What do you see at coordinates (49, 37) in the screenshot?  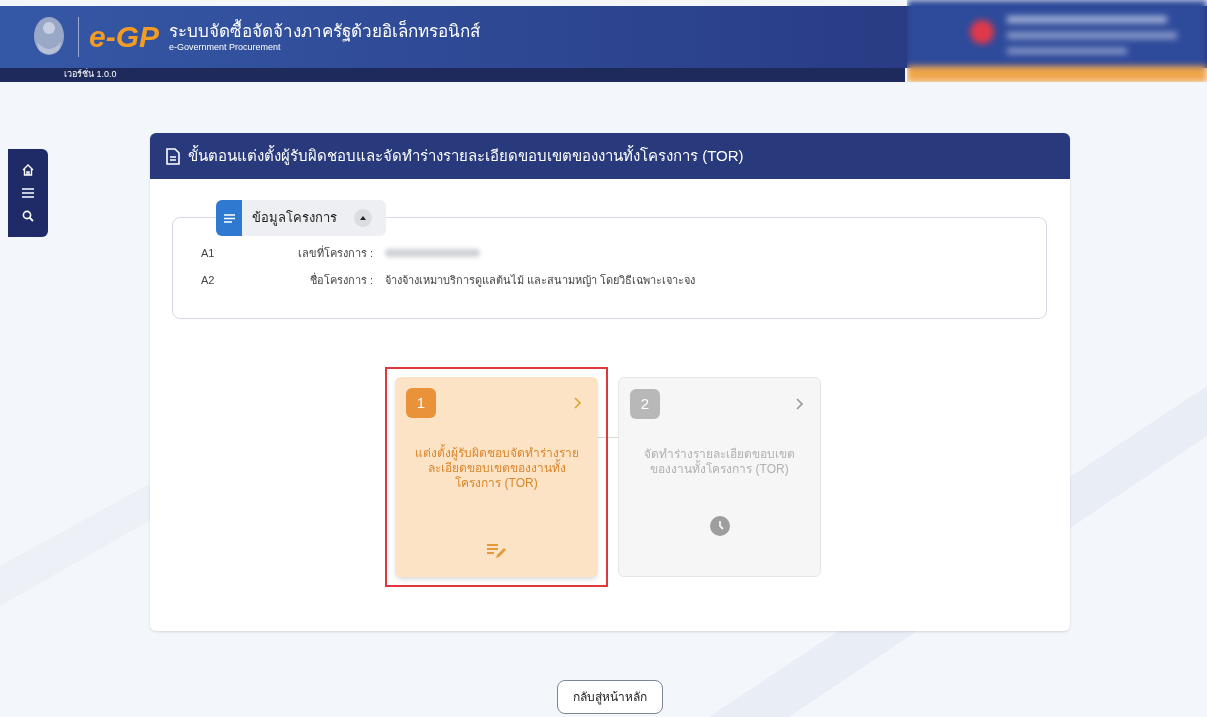 I see `emblem-icon` at bounding box center [49, 37].